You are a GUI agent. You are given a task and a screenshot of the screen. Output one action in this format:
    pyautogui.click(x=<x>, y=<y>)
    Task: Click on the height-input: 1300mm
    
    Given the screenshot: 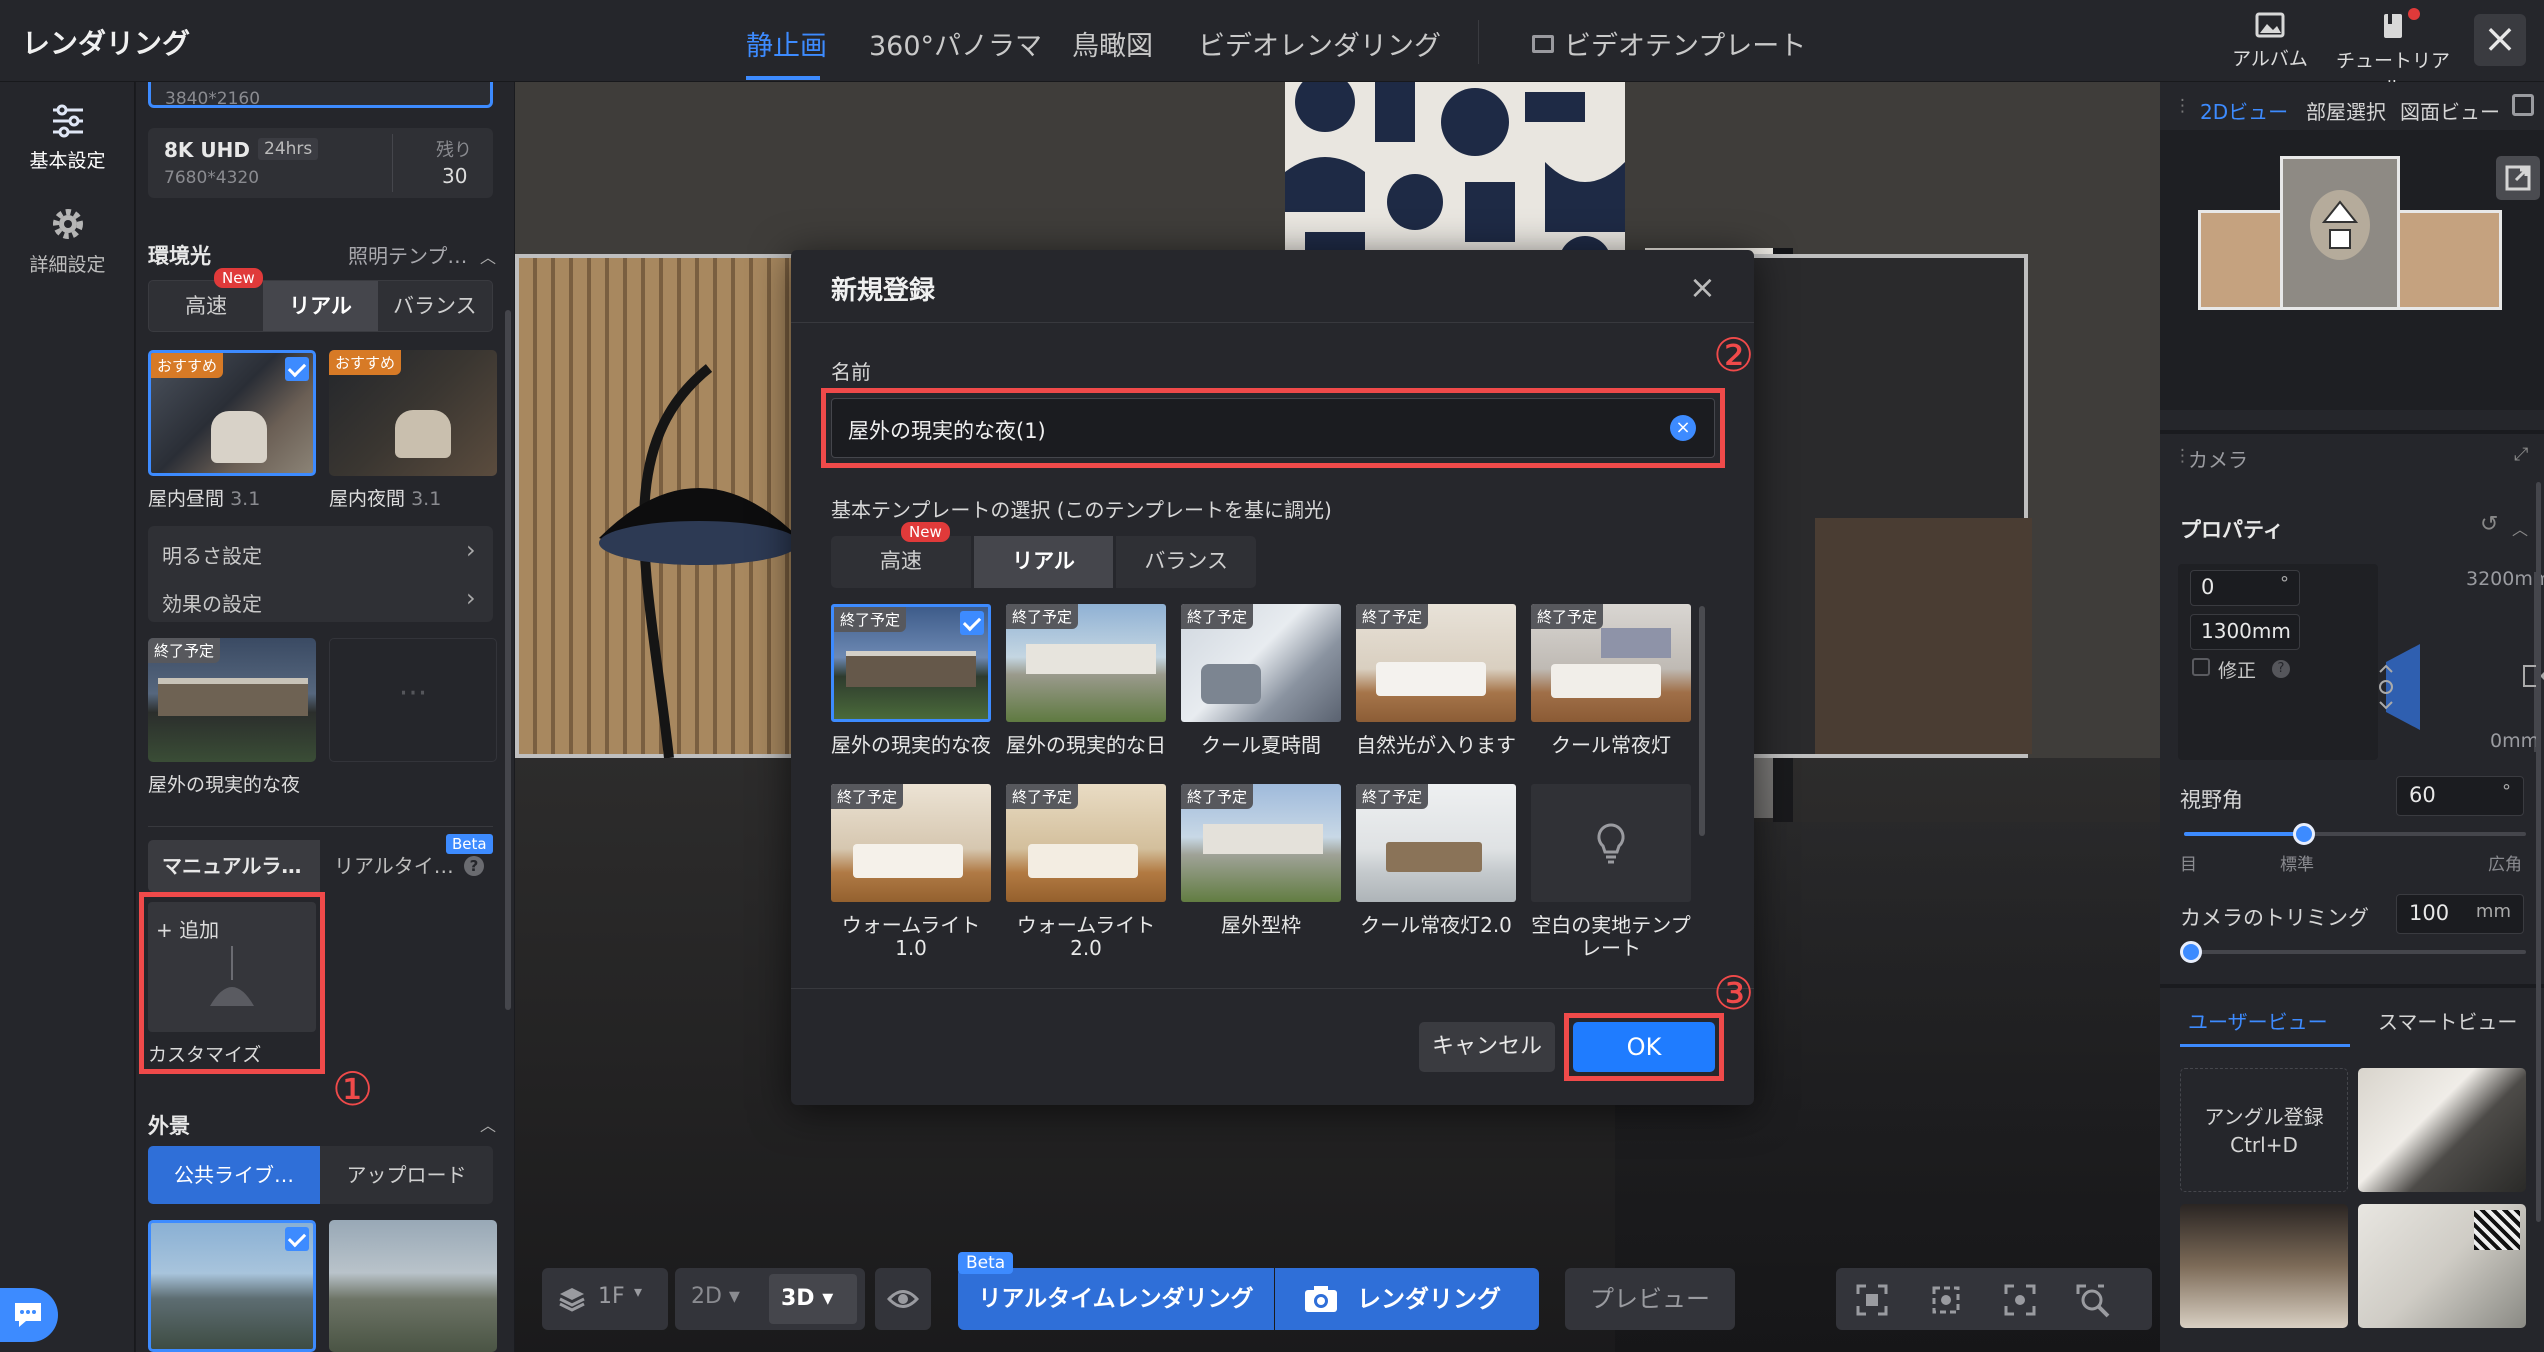 What is the action you would take?
    pyautogui.click(x=2245, y=632)
    